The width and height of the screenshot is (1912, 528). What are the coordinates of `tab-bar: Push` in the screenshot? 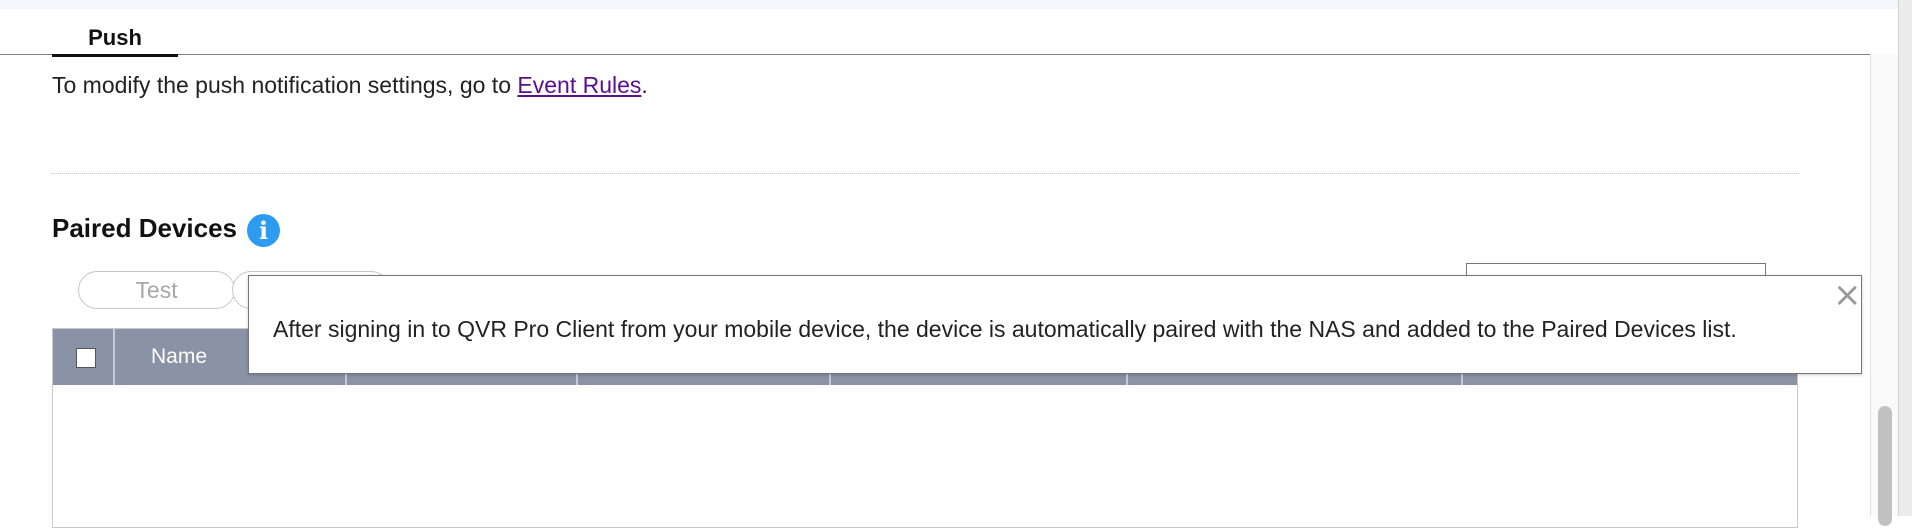 It's located at (949, 33).